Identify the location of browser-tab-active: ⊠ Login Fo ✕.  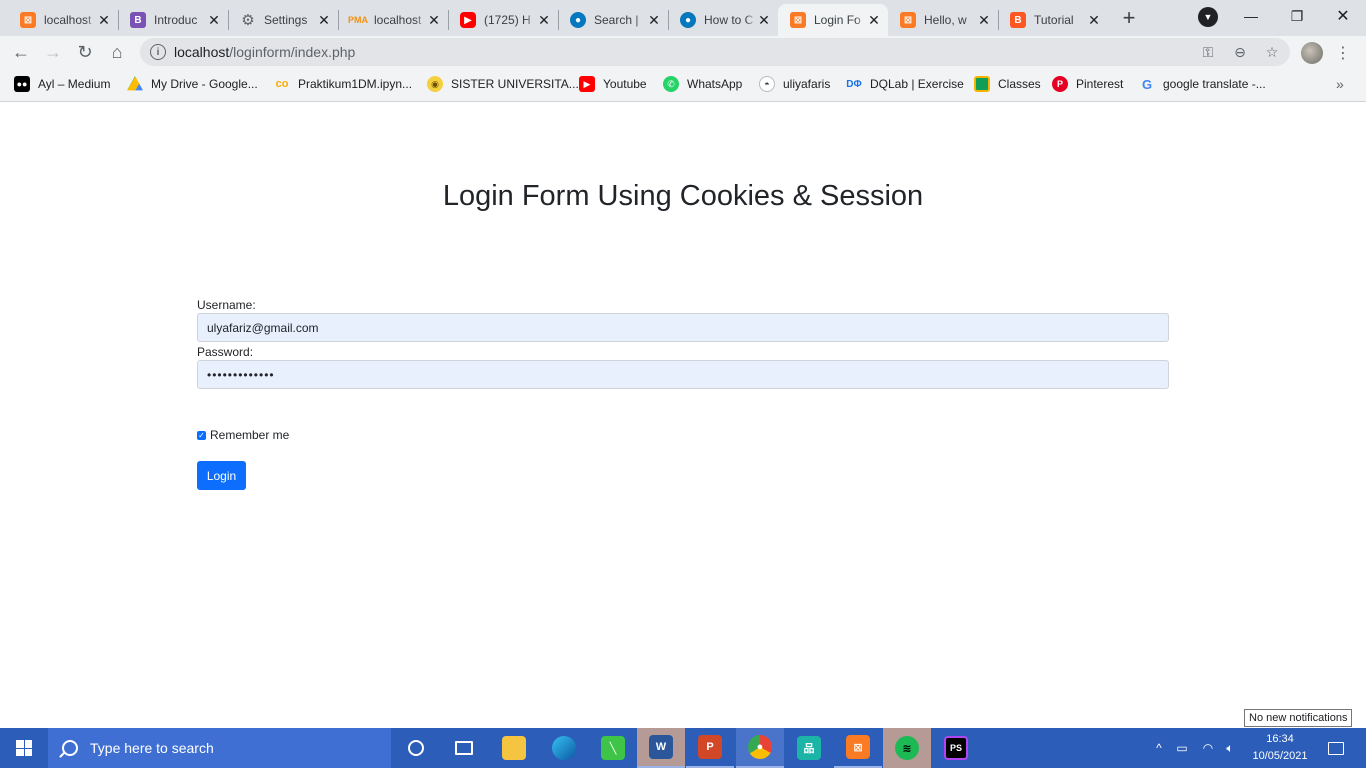
(833, 20).